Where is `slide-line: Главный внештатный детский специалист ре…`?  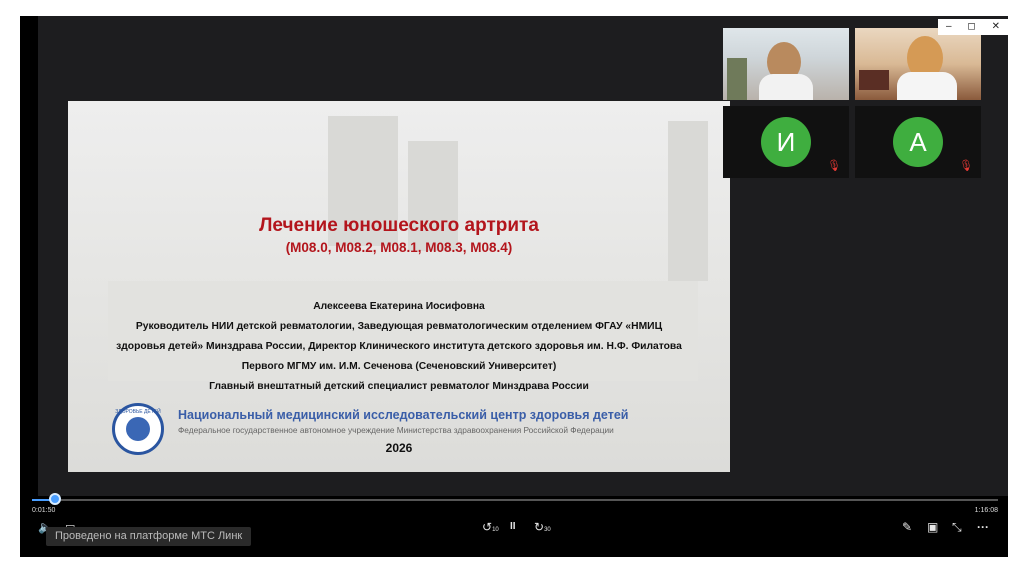 slide-line: Главный внештатный детский специалист ре… is located at coordinates (399, 386).